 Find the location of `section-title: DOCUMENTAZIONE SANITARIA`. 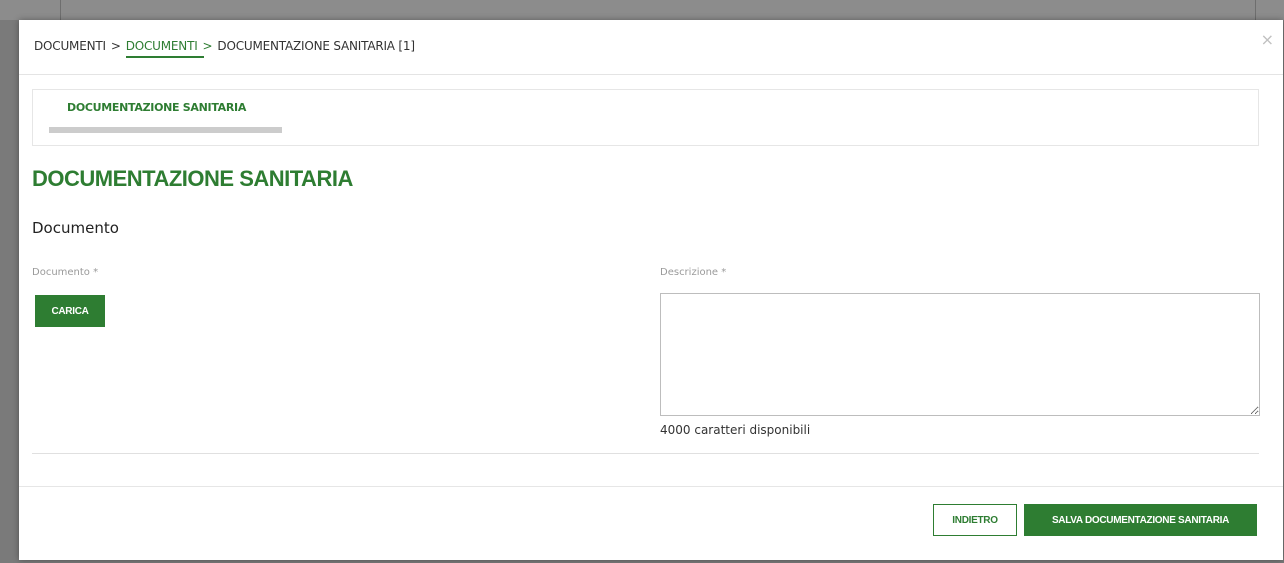

section-title: DOCUMENTAZIONE SANITARIA is located at coordinates (192, 178).